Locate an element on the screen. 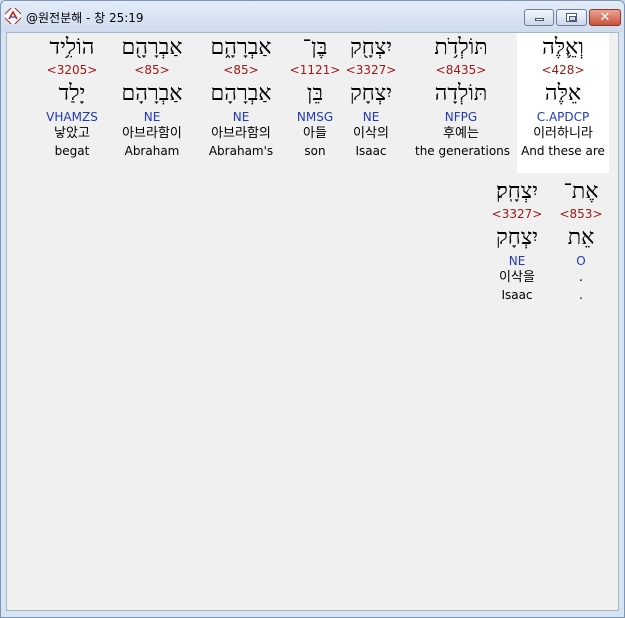 Image resolution: width=625 pixels, height=618 pixels. morphology-code: NMSG is located at coordinates (315, 117).